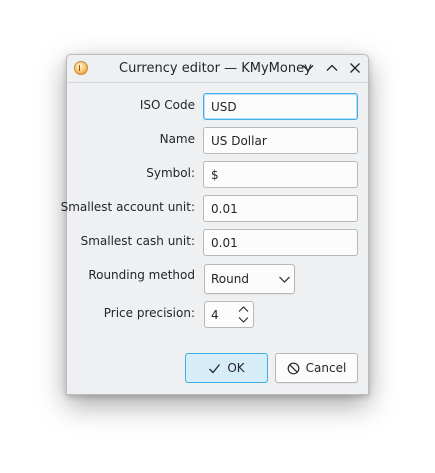 The image size is (435, 473). Describe the element at coordinates (149, 313) in the screenshot. I see `price-precision-label: Price precision:` at that location.